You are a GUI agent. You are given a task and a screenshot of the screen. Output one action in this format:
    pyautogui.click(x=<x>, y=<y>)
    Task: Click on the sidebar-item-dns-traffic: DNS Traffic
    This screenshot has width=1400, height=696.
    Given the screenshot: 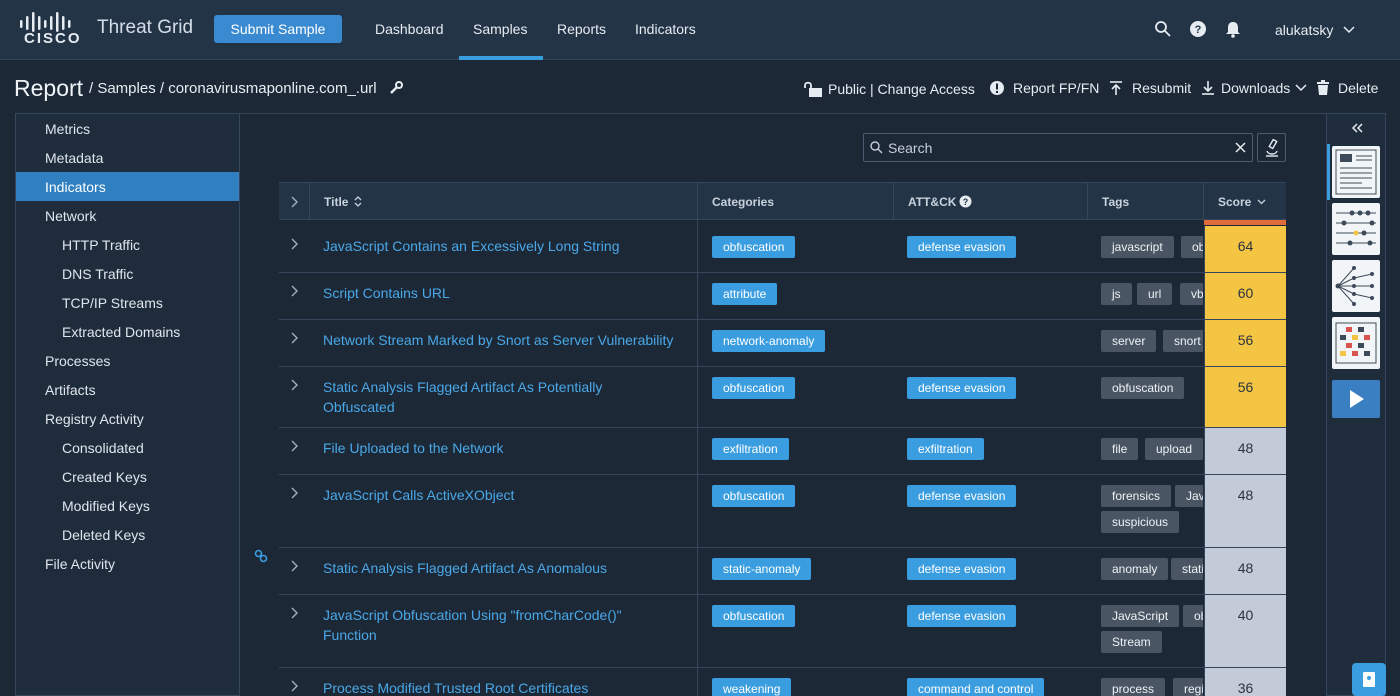 What is the action you would take?
    pyautogui.click(x=127, y=273)
    